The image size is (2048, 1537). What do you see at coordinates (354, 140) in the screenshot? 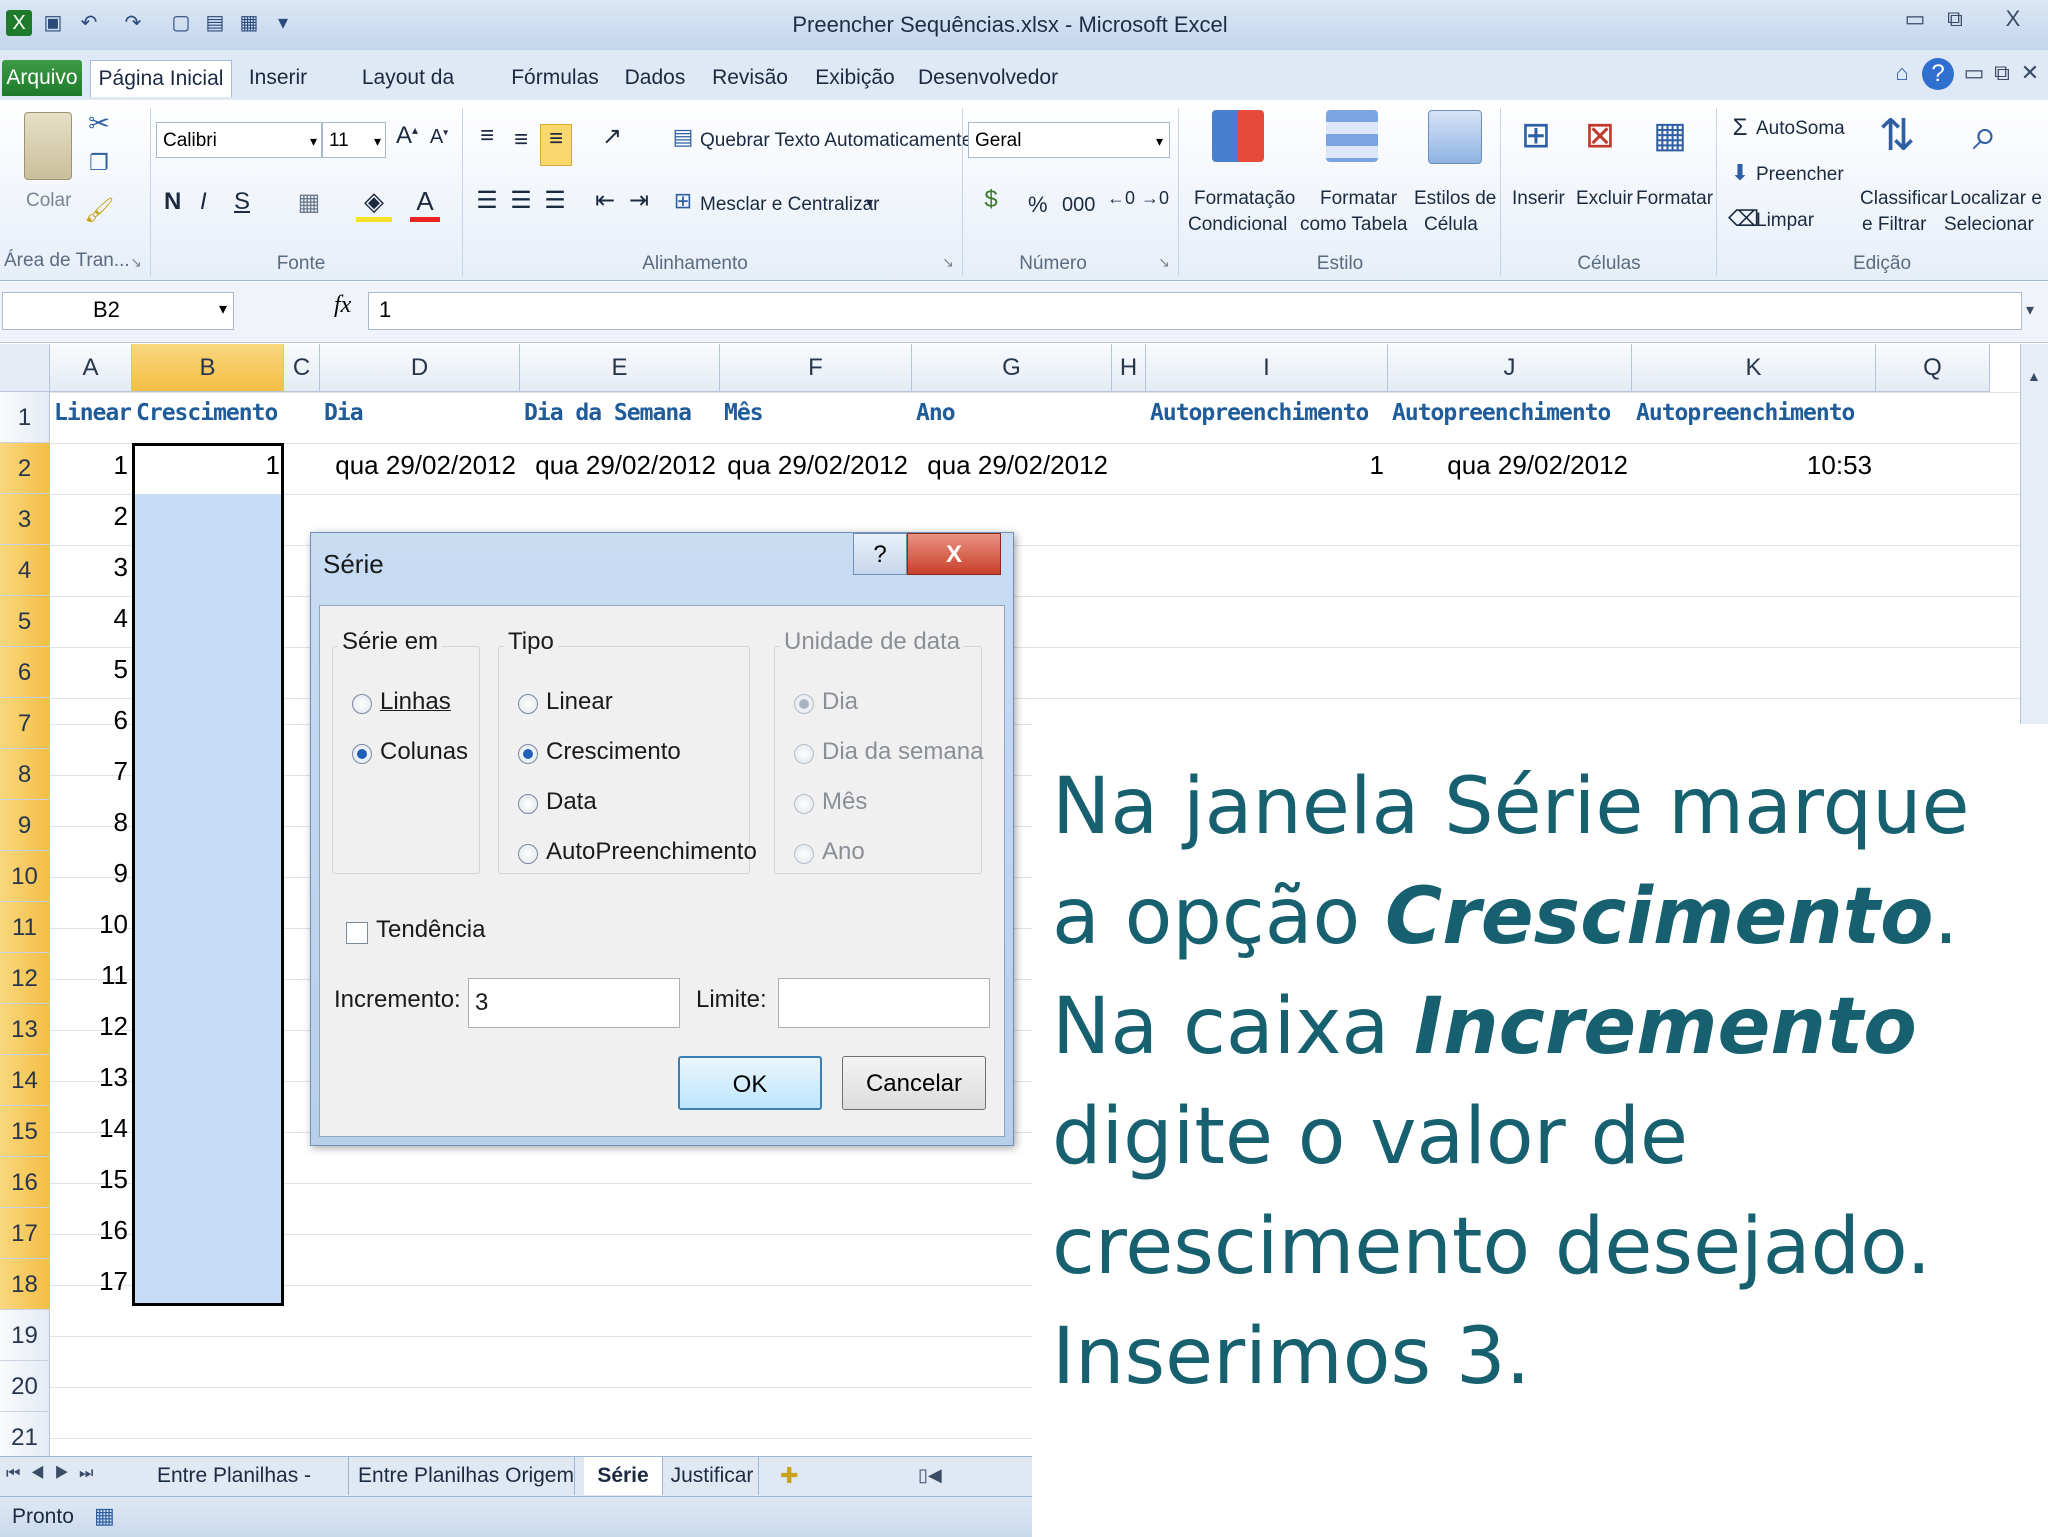
I see `font-size-box: 11 ▾` at bounding box center [354, 140].